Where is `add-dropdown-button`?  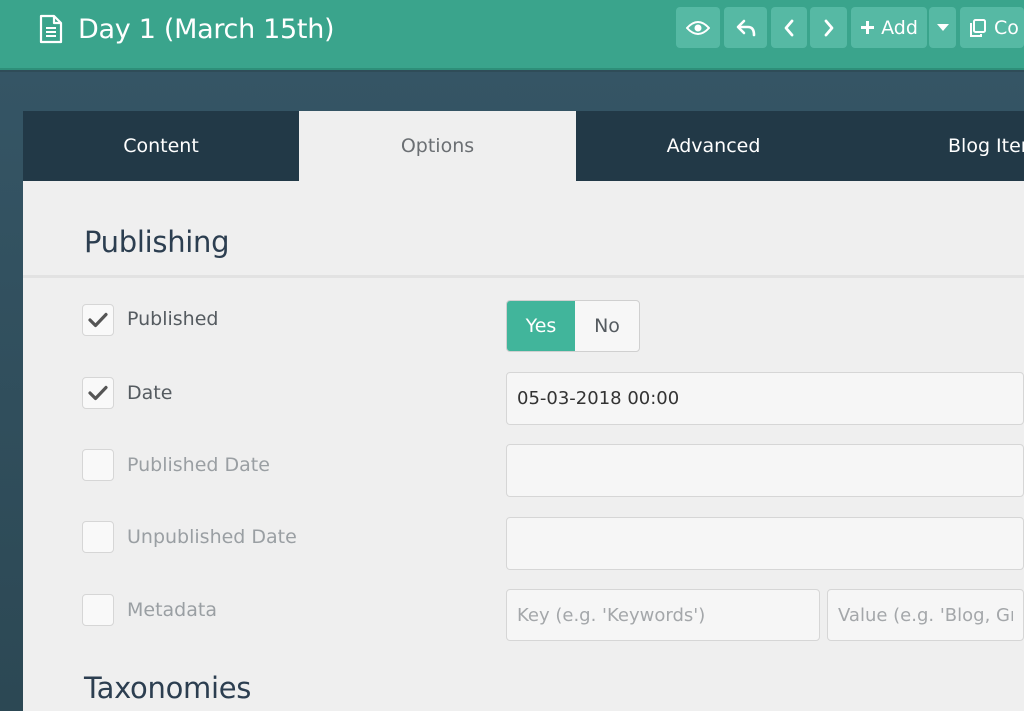 add-dropdown-button is located at coordinates (942, 27).